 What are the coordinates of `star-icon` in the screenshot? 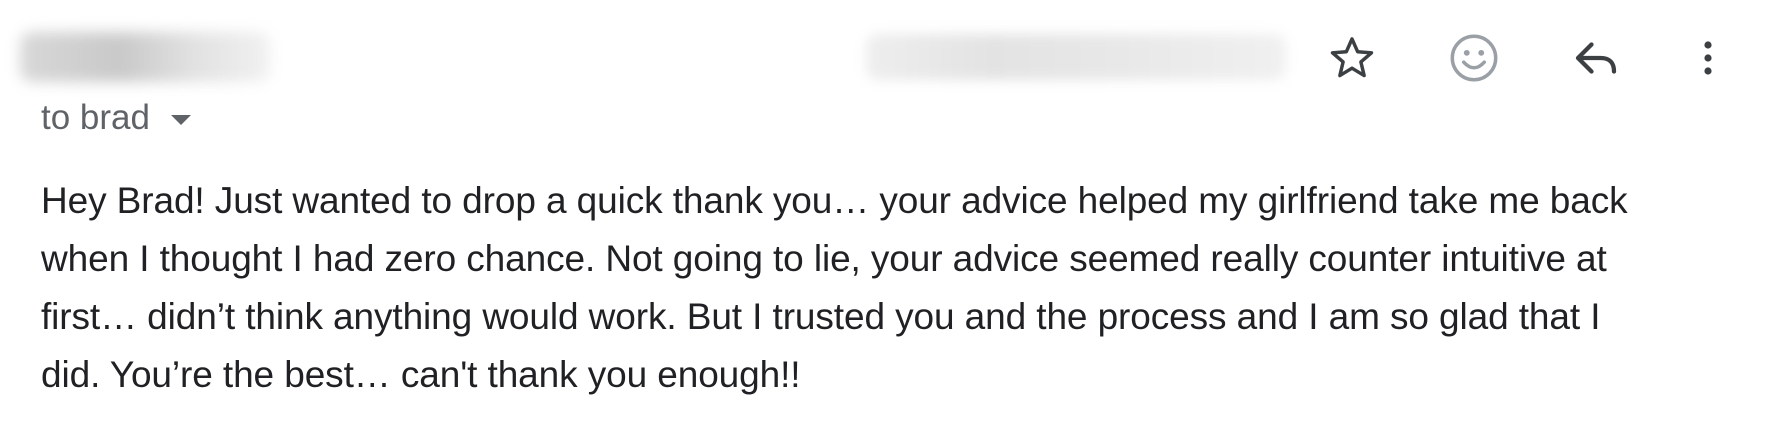 It's located at (1352, 57).